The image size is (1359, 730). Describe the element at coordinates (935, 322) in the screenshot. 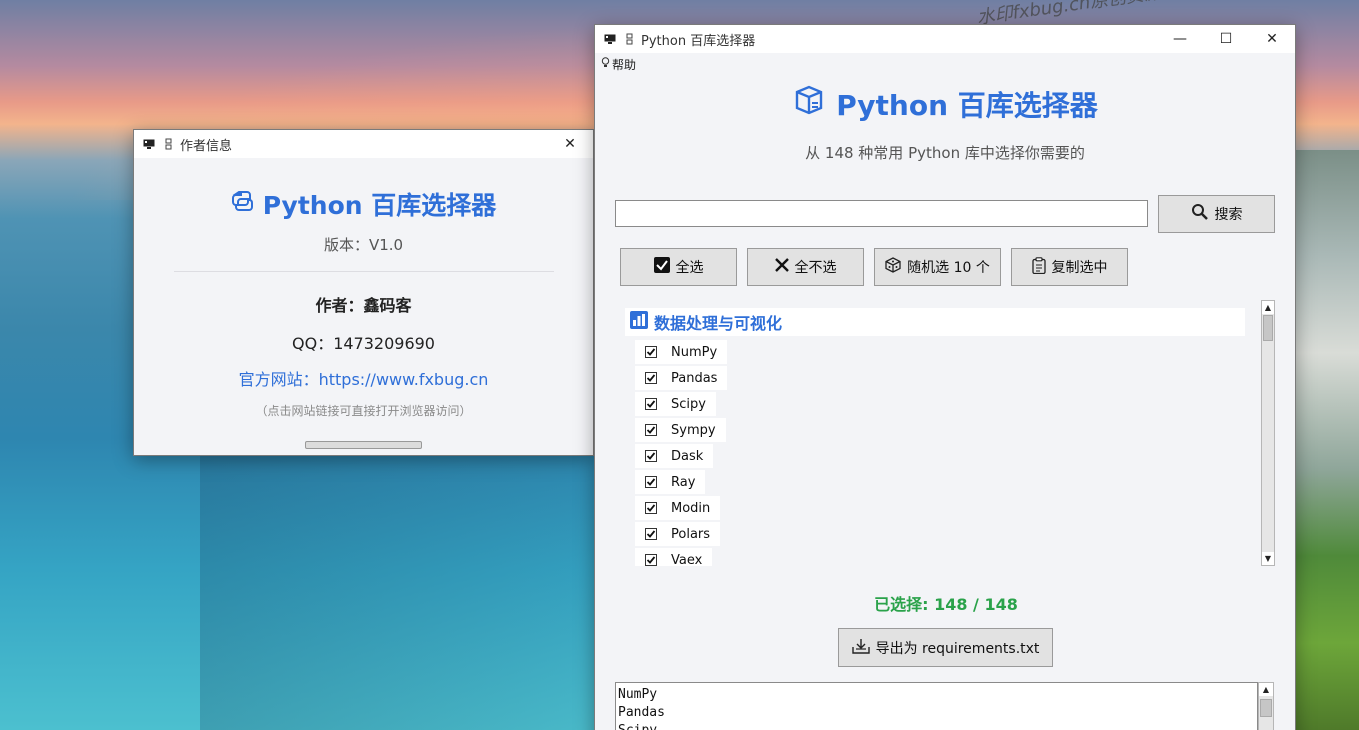

I see `category-header: 数据处理与可视化` at that location.